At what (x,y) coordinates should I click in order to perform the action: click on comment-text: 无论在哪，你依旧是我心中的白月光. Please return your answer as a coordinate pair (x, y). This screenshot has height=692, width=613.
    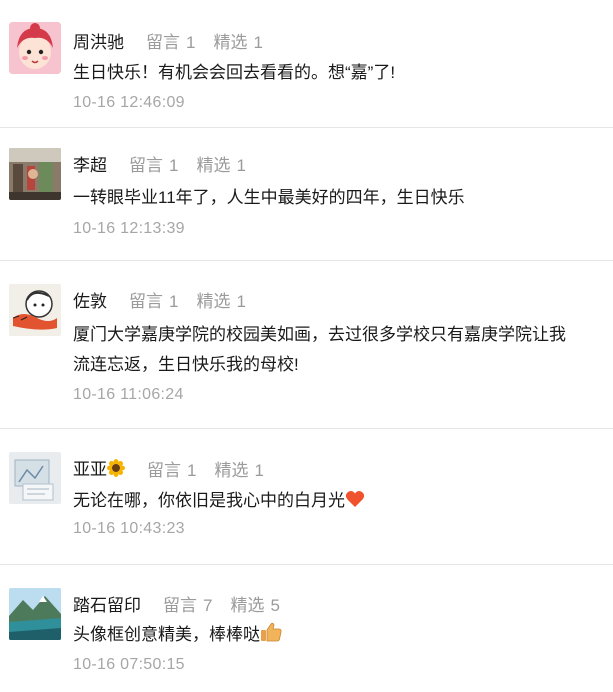
    Looking at the image, I should click on (219, 502).